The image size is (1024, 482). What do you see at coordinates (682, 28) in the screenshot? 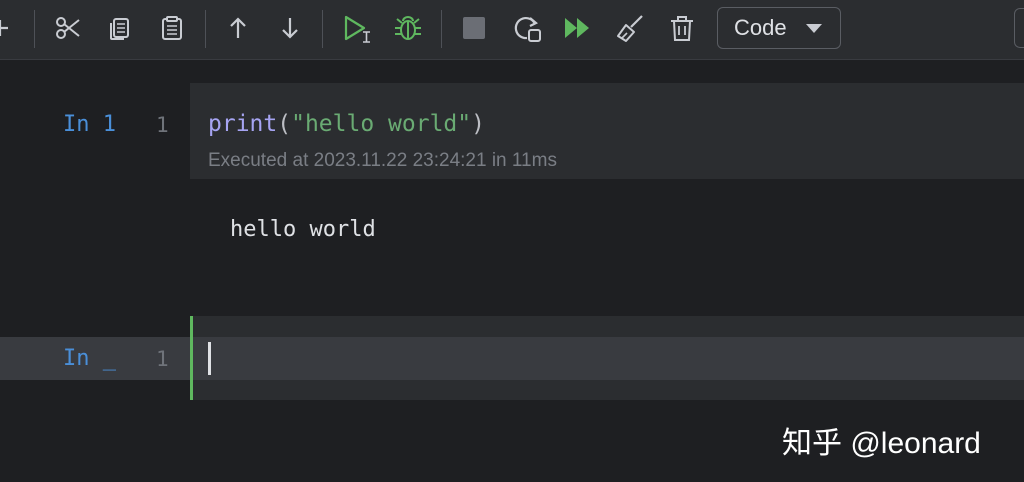
I see `delete-icon` at bounding box center [682, 28].